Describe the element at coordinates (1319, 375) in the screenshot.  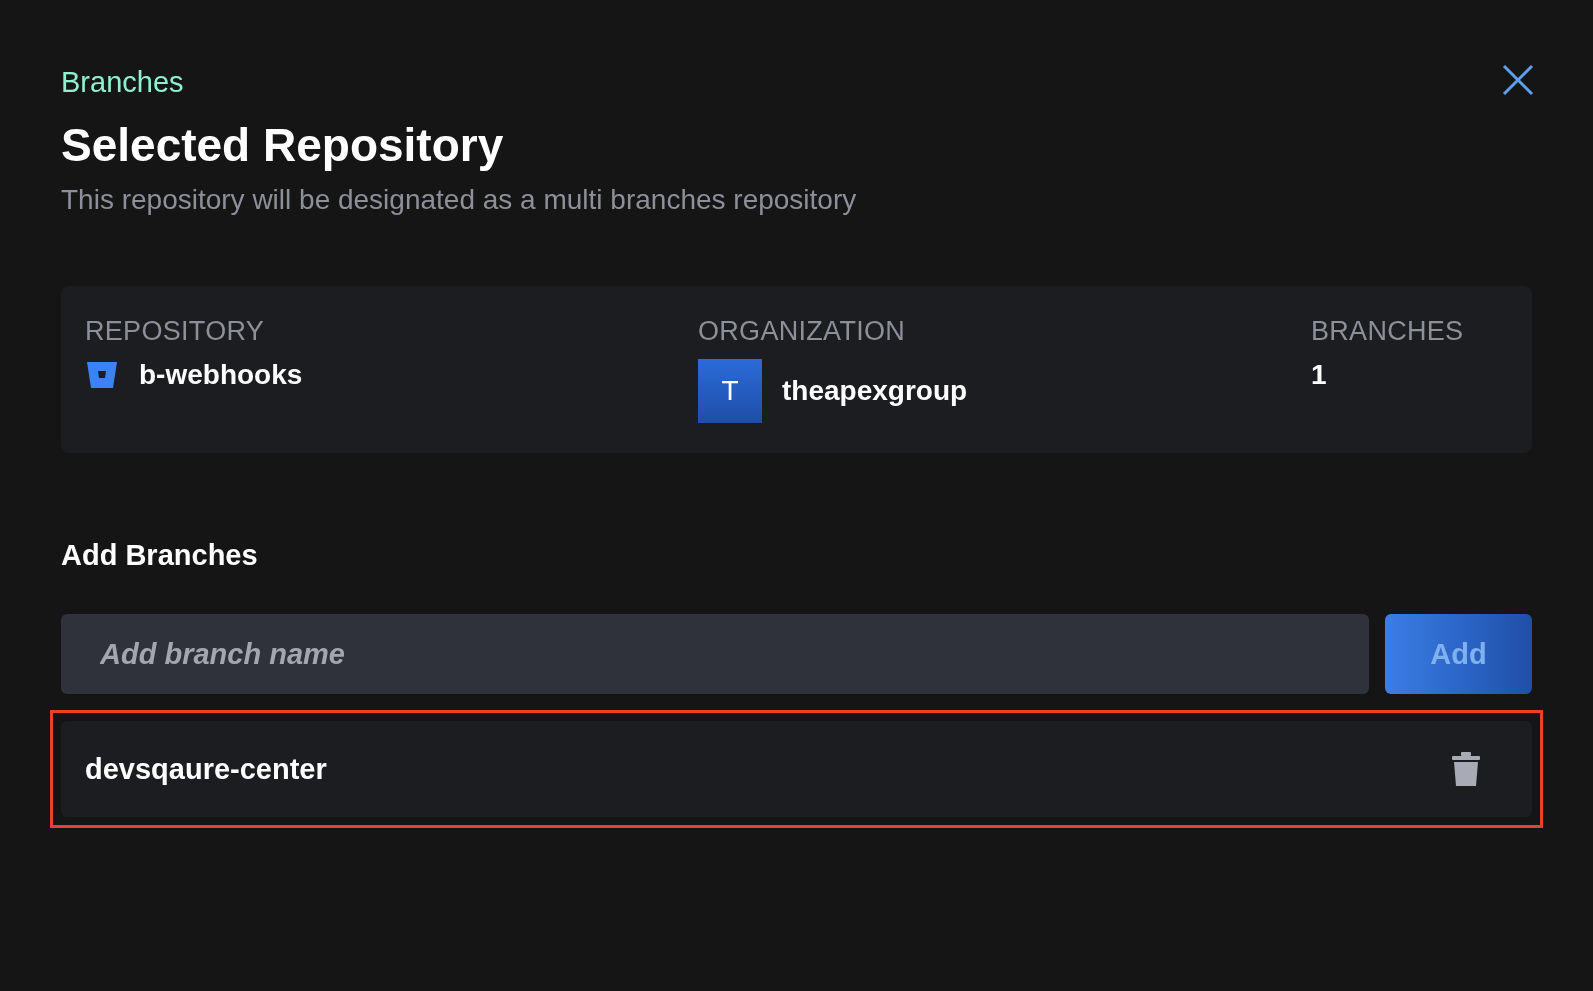
I see `branch-count: 1` at that location.